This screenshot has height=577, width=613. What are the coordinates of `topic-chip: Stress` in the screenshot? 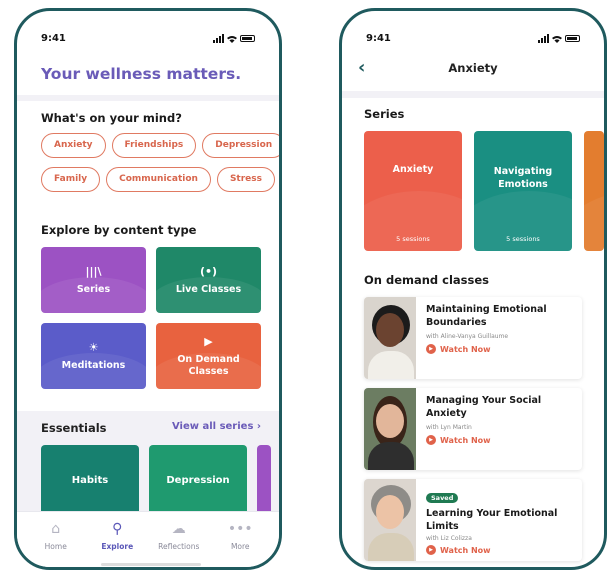 It's located at (245, 179).